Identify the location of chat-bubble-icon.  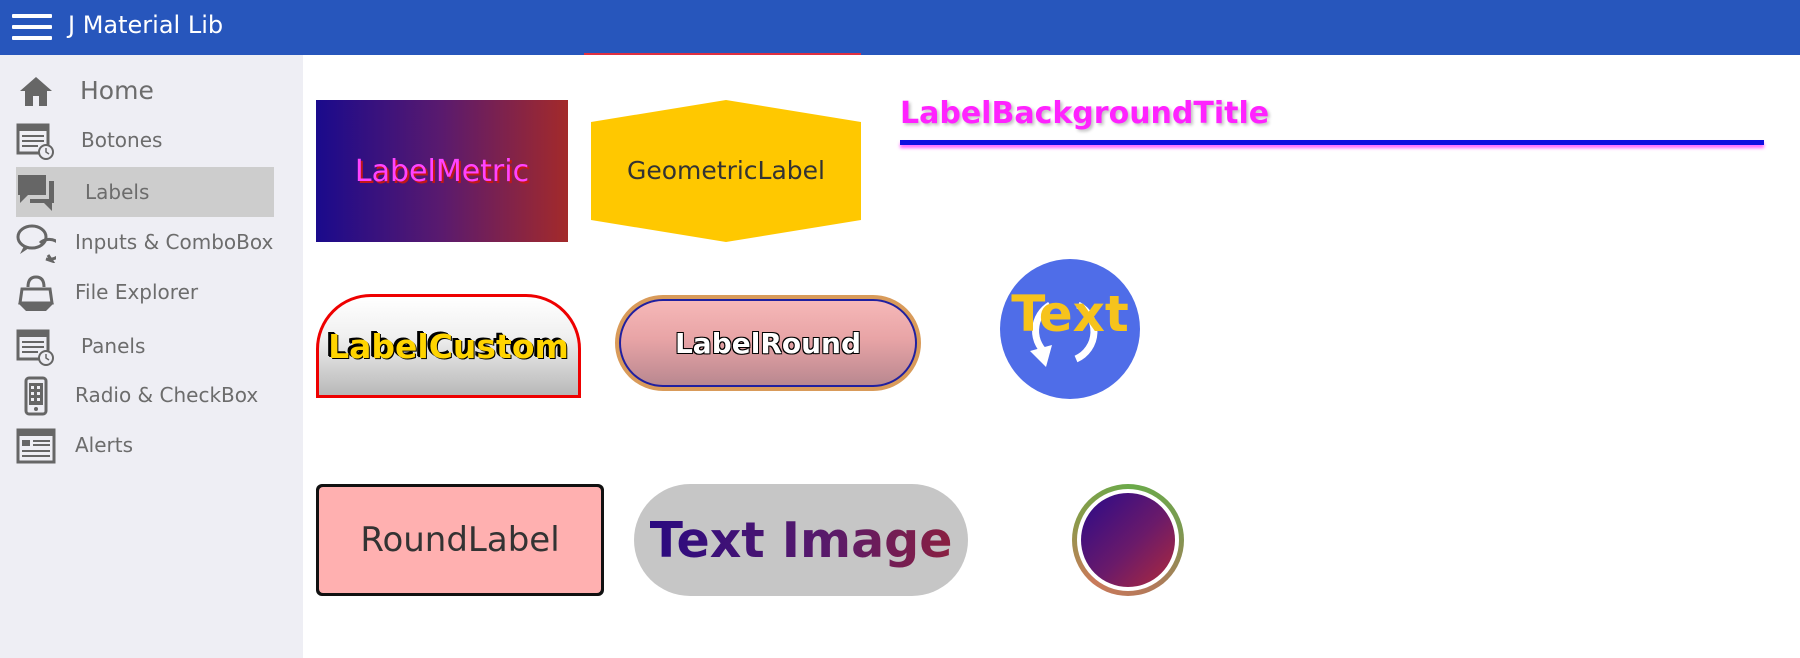
(36, 193).